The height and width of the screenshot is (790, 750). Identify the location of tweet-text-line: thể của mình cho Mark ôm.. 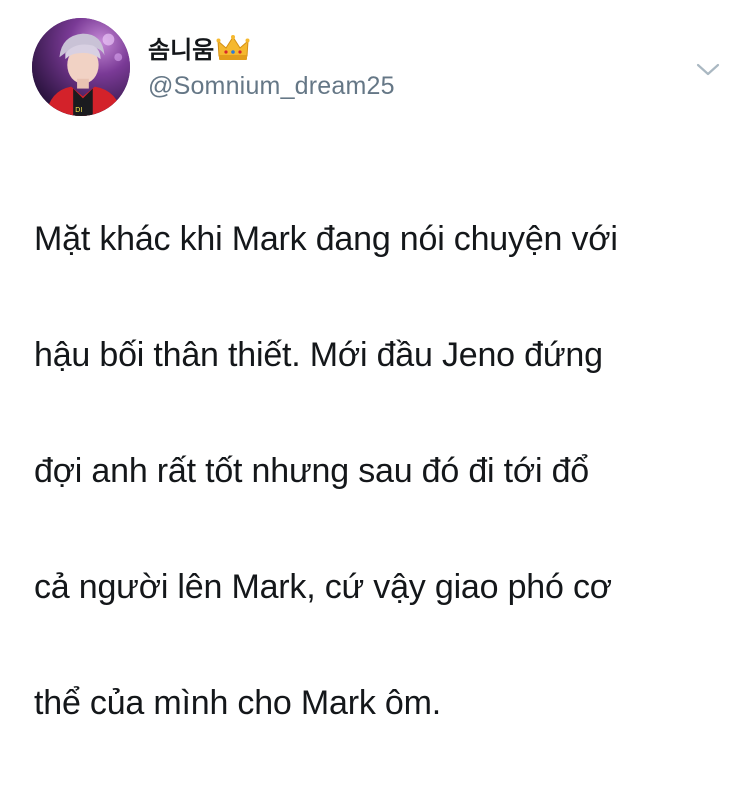
(237, 703).